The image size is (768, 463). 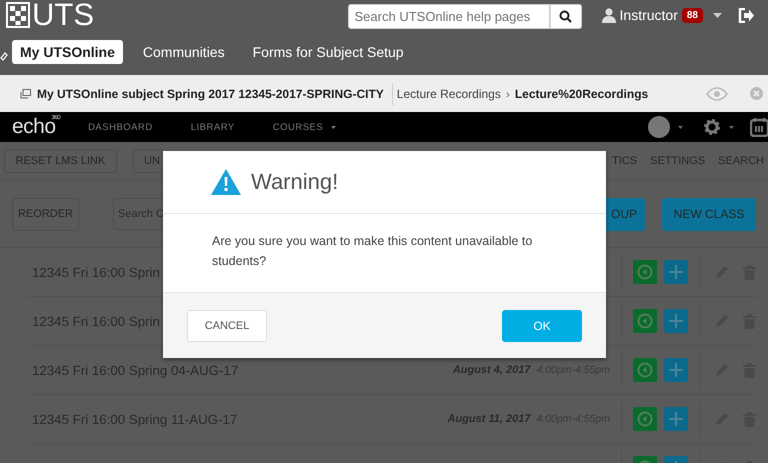 I want to click on nav-link: LIBRARY, so click(x=212, y=127).